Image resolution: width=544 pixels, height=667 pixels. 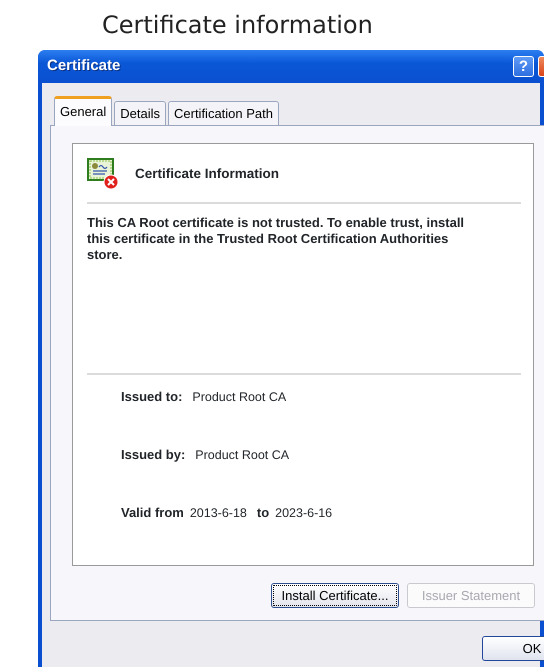 I want to click on field-label: Issued by:, so click(x=153, y=455).